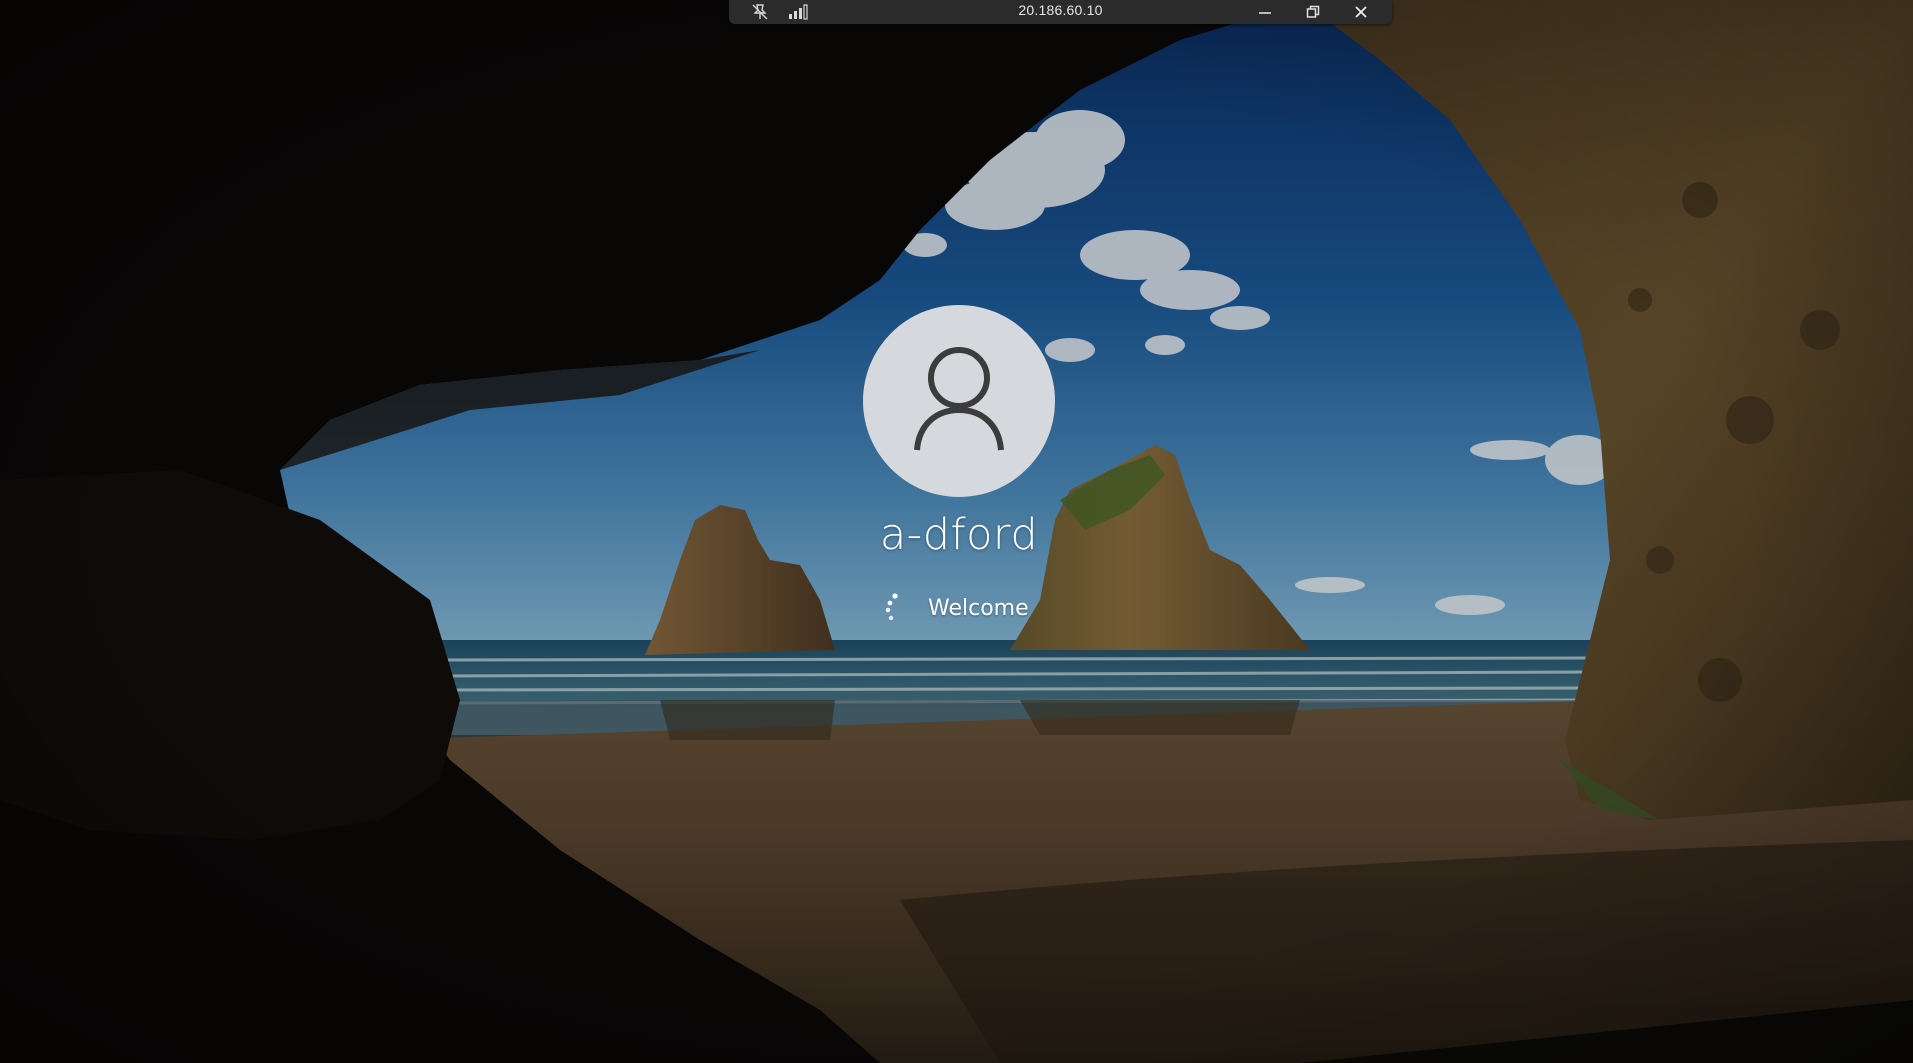 This screenshot has width=1913, height=1063. I want to click on user-avatar, so click(959, 401).